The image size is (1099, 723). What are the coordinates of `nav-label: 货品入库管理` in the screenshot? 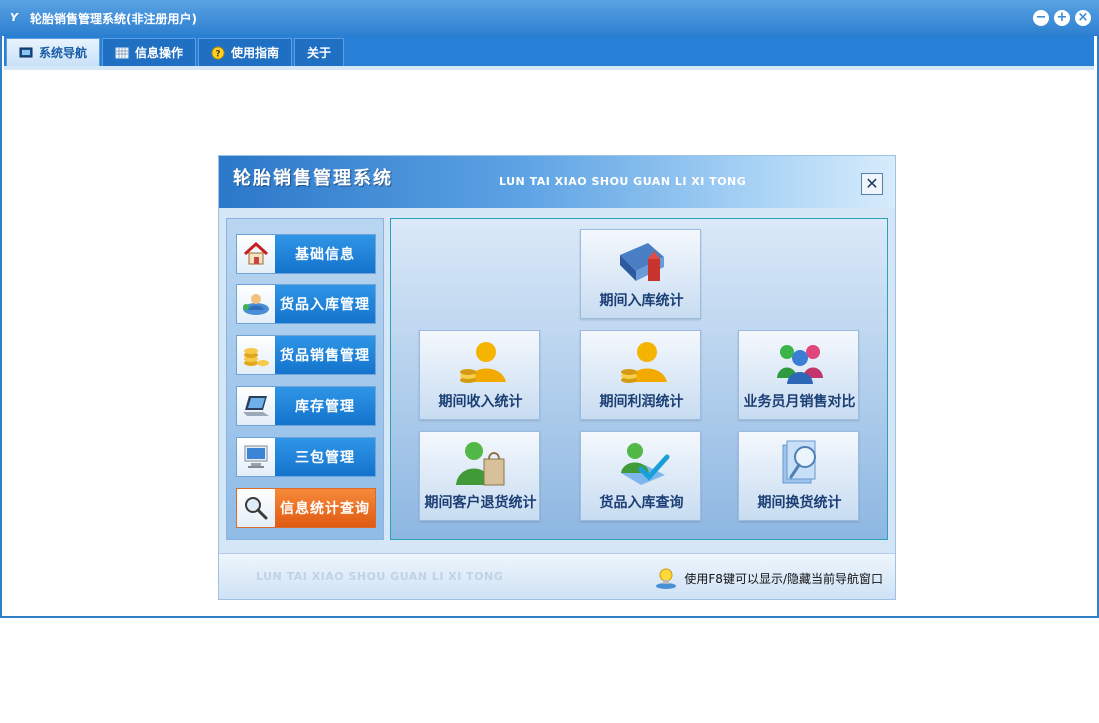 It's located at (325, 304).